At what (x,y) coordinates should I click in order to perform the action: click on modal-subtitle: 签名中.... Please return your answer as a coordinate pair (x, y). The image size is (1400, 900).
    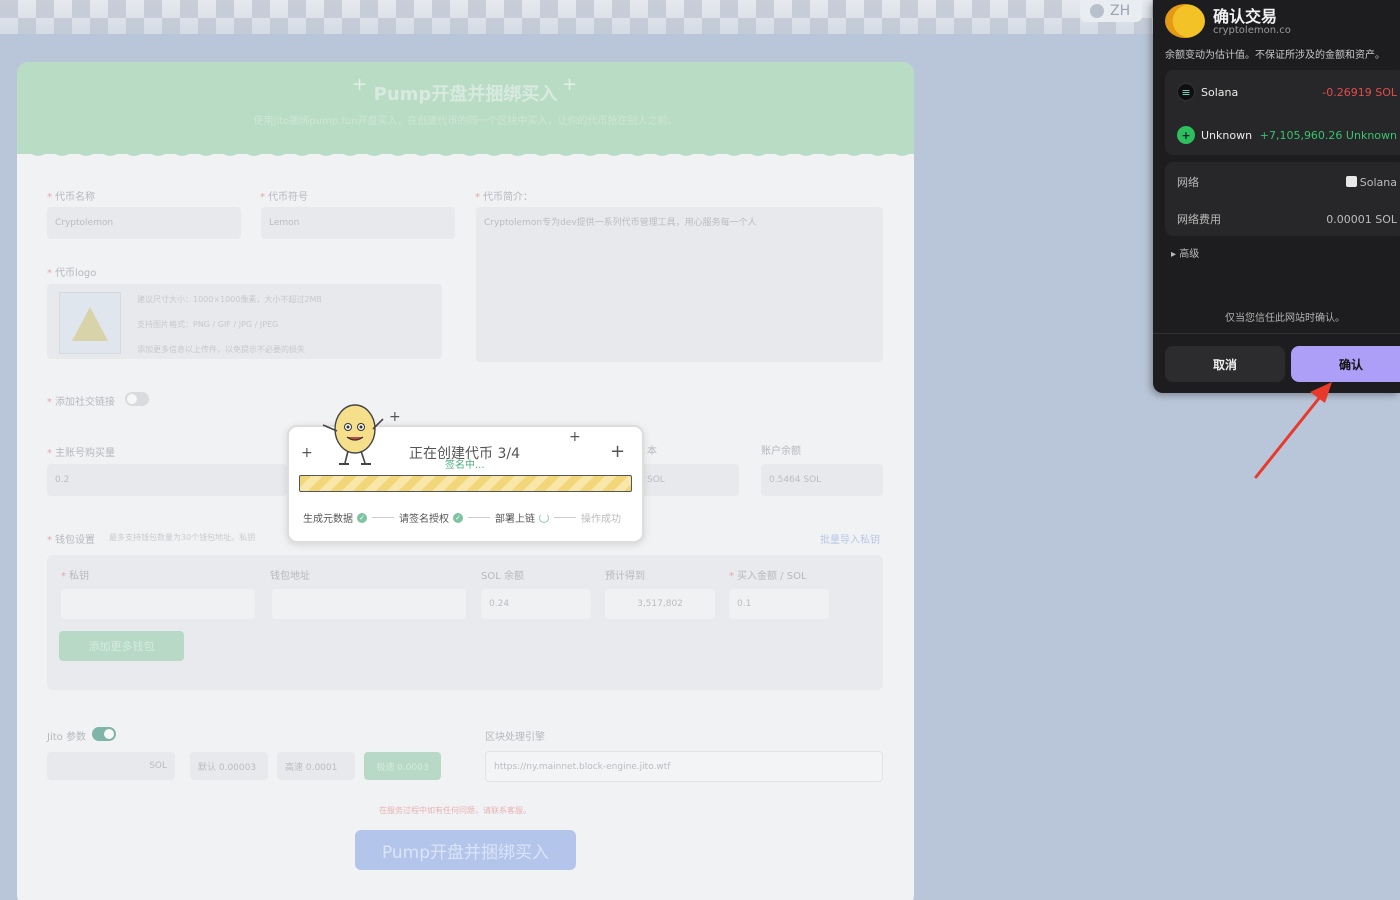
    Looking at the image, I should click on (465, 465).